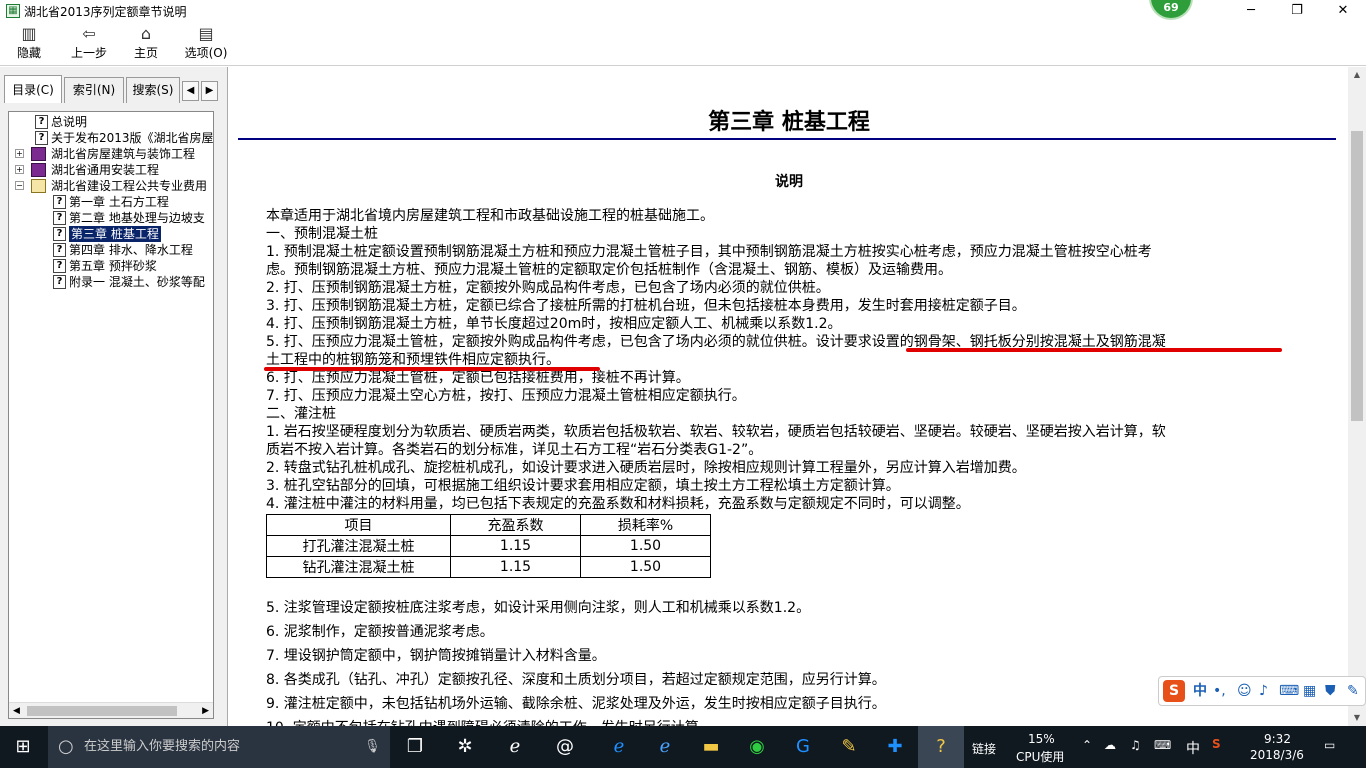  What do you see at coordinates (1216, 744) in the screenshot?
I see `sogou-tray-icon: S` at bounding box center [1216, 744].